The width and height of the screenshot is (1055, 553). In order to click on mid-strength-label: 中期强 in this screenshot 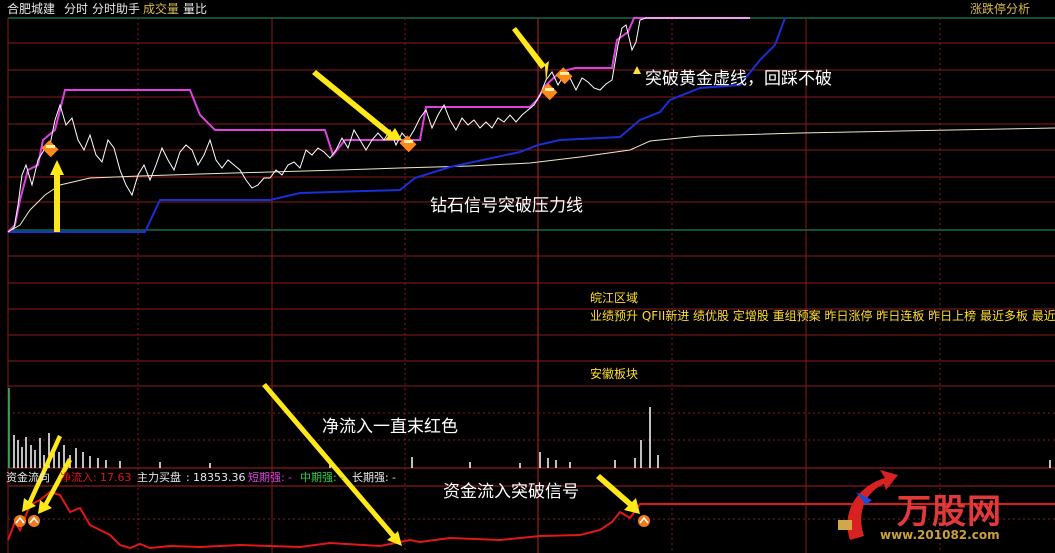, I will do `click(316, 477)`.